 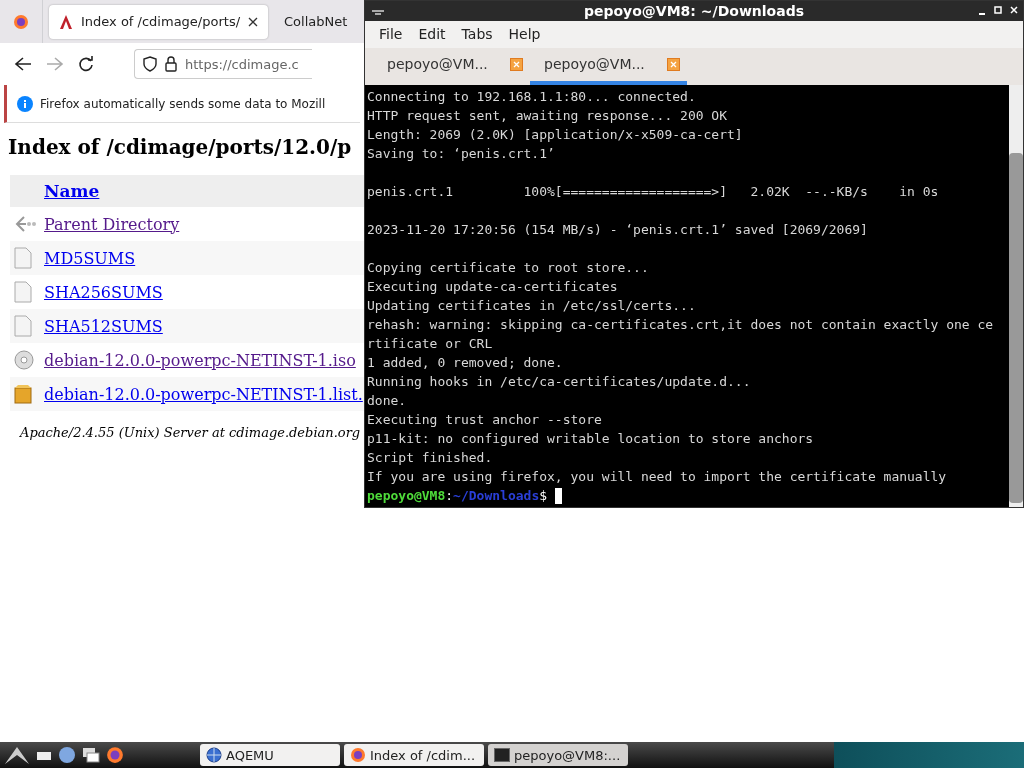 I want to click on a-logo-icon, so click(x=66, y=21).